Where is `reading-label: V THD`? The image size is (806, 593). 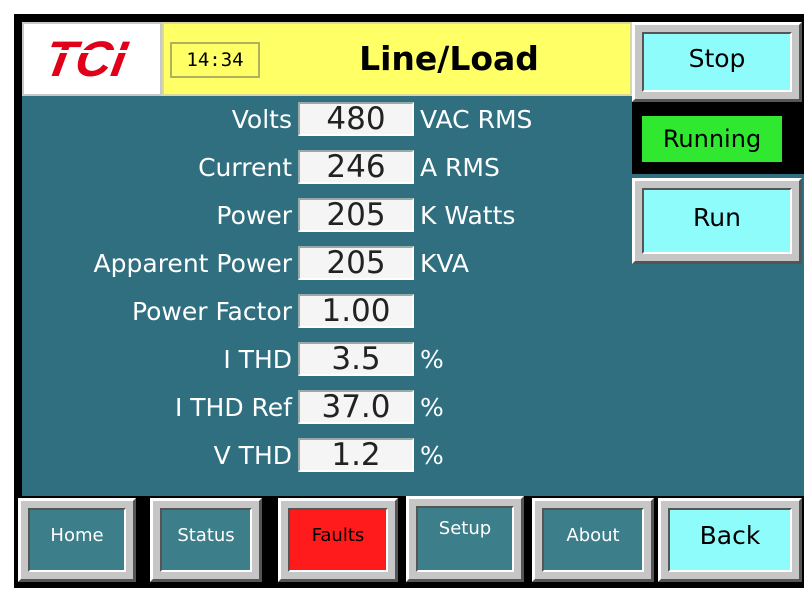
reading-label: V THD is located at coordinates (252, 455).